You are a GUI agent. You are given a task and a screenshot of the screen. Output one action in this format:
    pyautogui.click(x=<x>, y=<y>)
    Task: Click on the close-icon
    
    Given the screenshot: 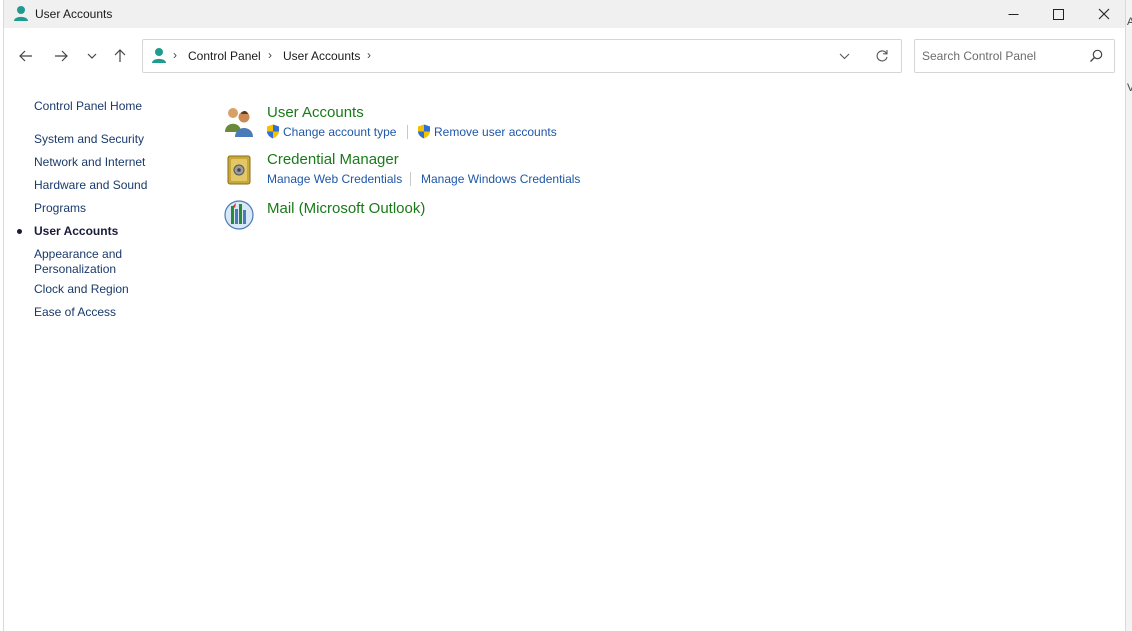 What is the action you would take?
    pyautogui.click(x=1104, y=14)
    